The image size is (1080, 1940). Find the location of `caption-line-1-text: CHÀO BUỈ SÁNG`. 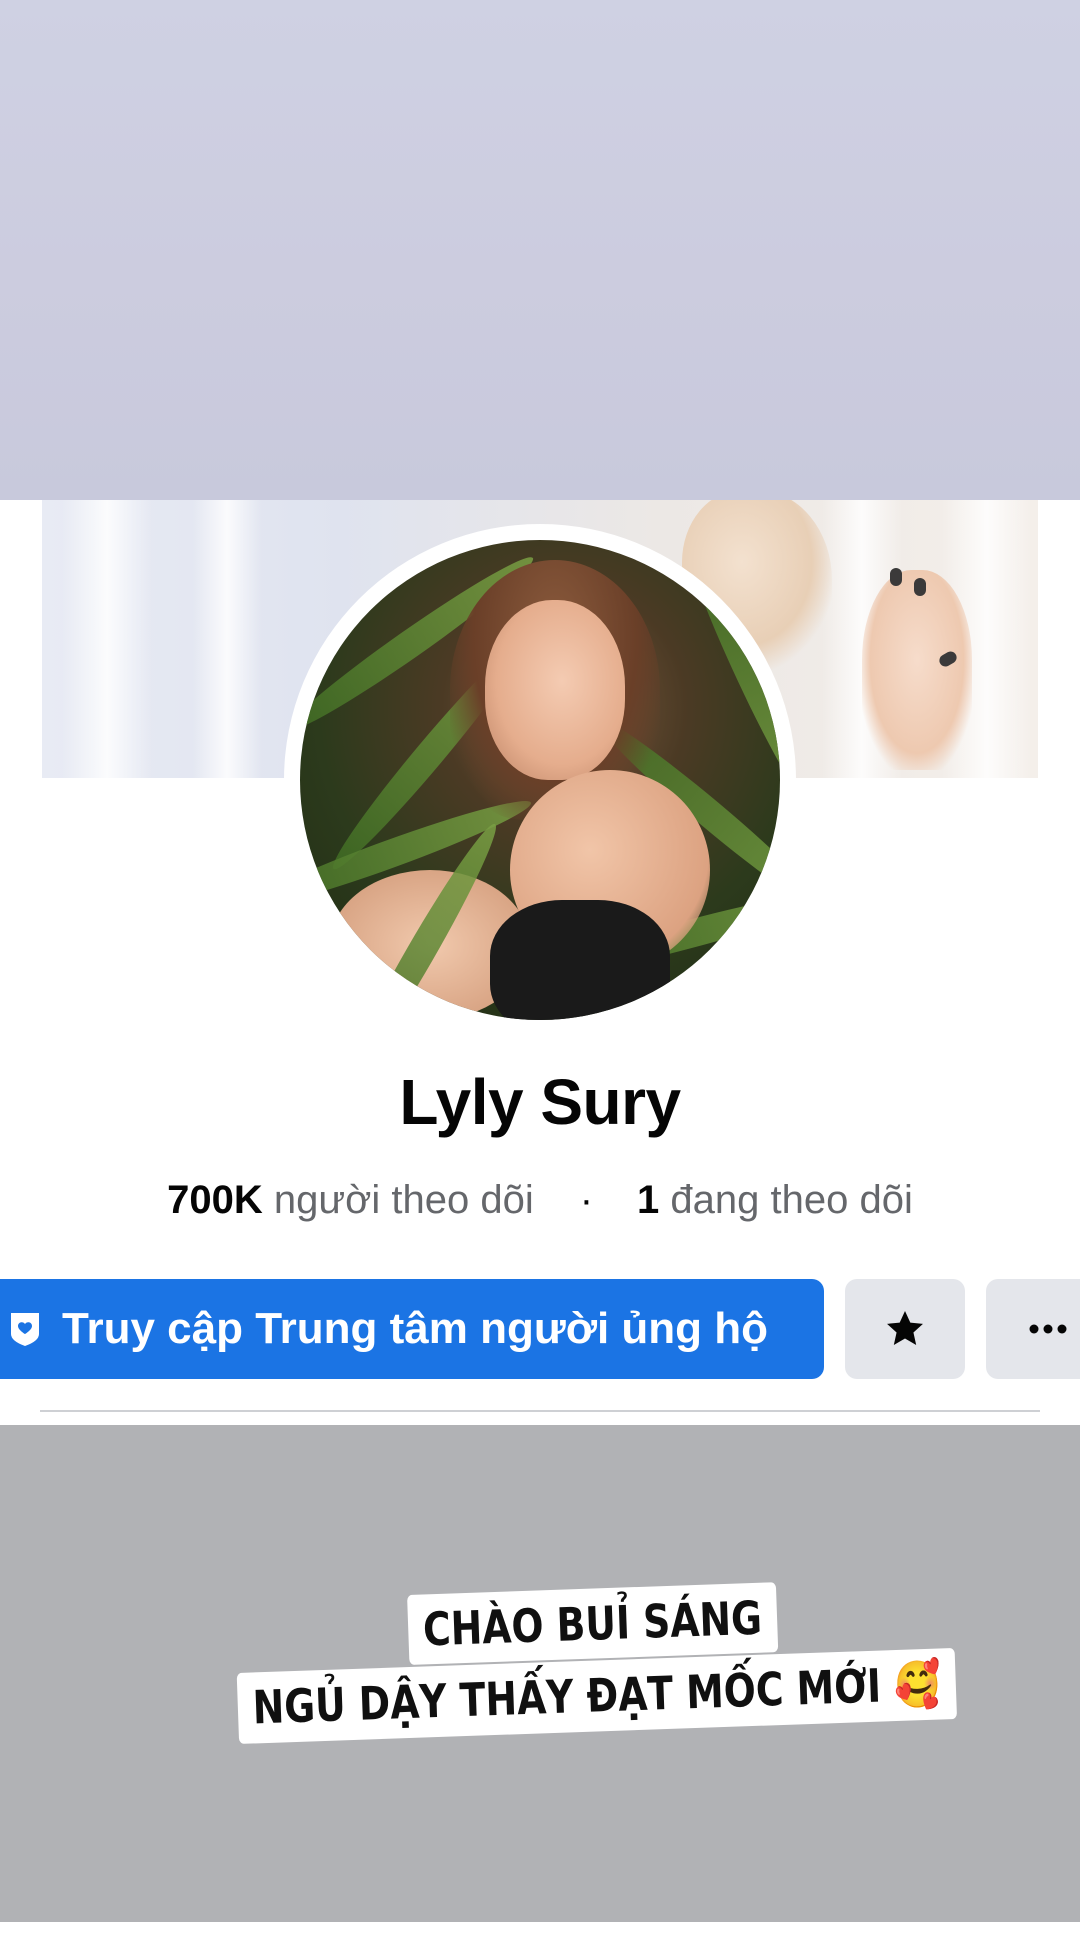

caption-line-1-text: CHÀO BUỈ SÁNG is located at coordinates (592, 1623).